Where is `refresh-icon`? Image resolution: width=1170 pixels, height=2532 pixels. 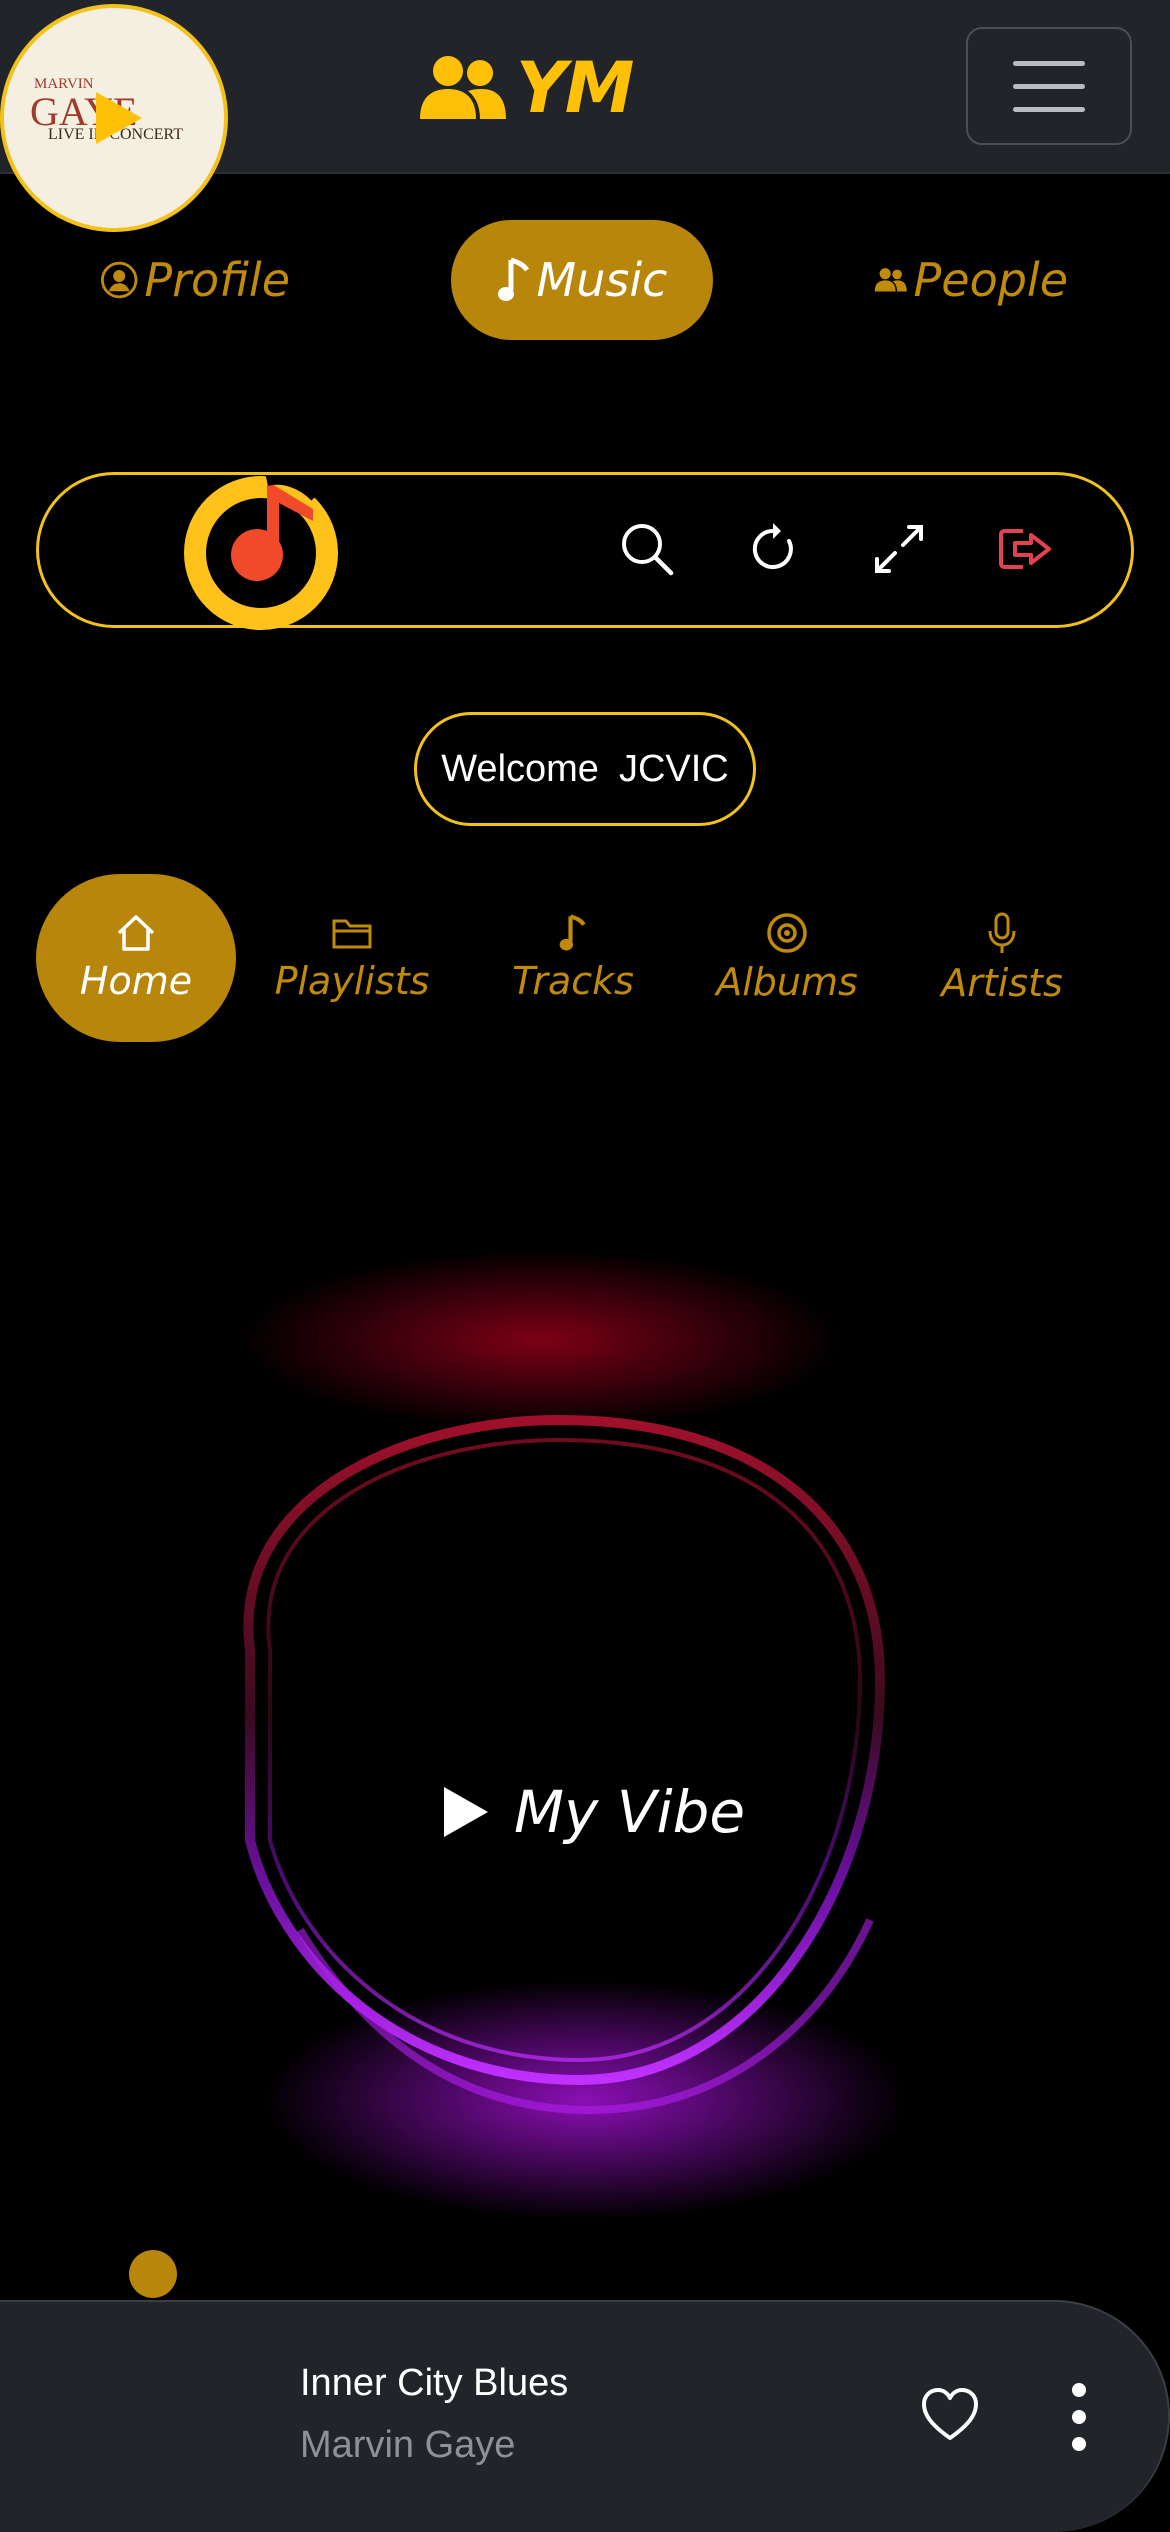
refresh-icon is located at coordinates (773, 549).